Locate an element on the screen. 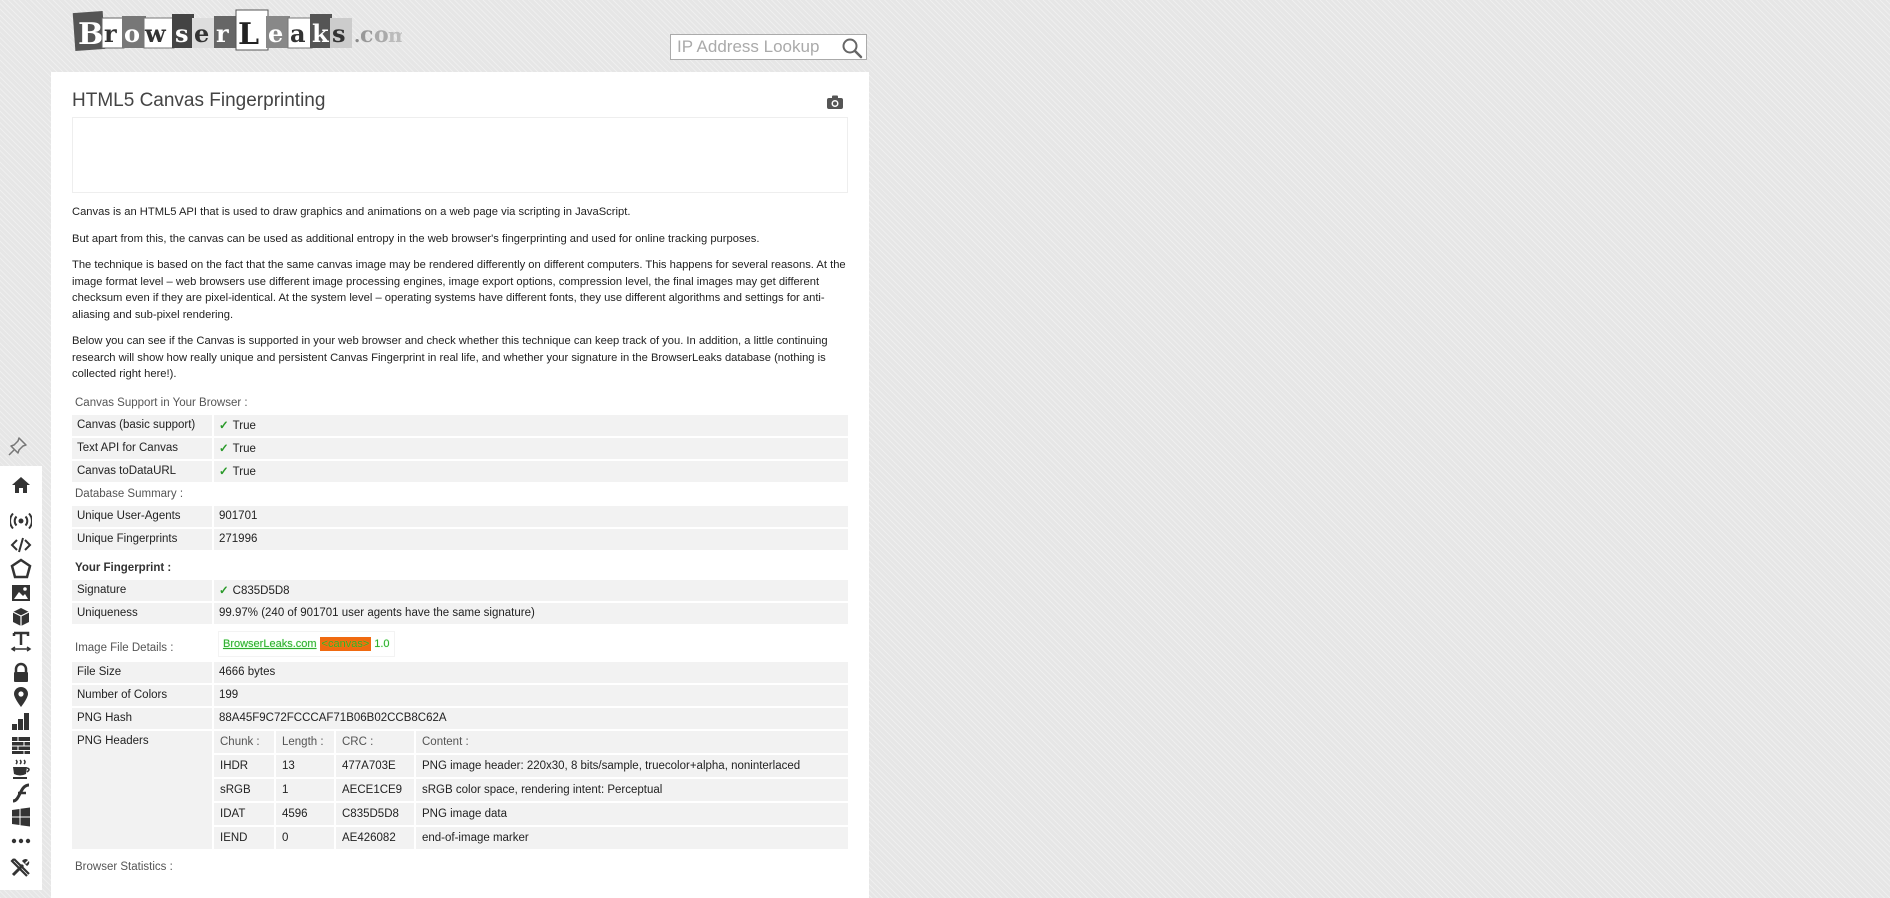 The width and height of the screenshot is (1890, 898). column-header: Content : is located at coordinates (445, 741).